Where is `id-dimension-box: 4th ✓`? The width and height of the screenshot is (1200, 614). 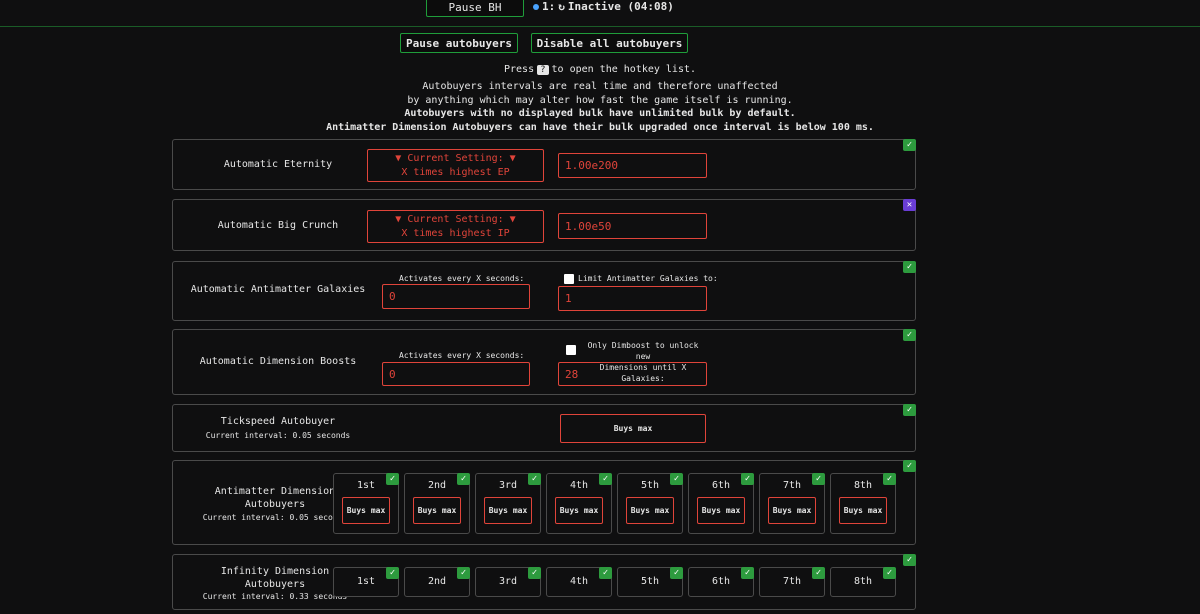 id-dimension-box: 4th ✓ is located at coordinates (579, 582).